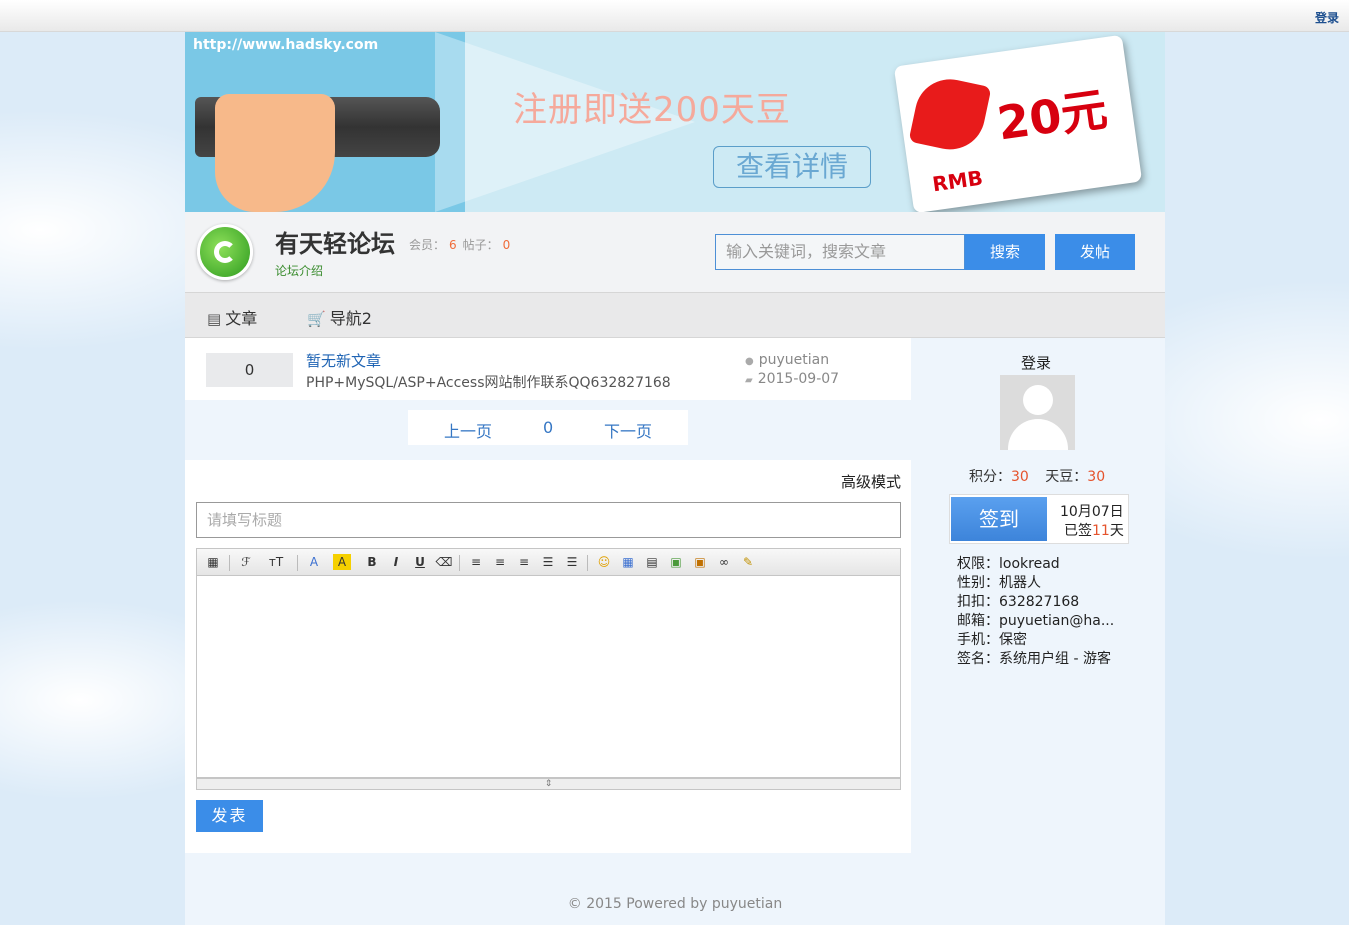 This screenshot has height=925, width=1349. Describe the element at coordinates (652, 110) in the screenshot. I see `banner-promo-text: 注册即送200天豆` at that location.